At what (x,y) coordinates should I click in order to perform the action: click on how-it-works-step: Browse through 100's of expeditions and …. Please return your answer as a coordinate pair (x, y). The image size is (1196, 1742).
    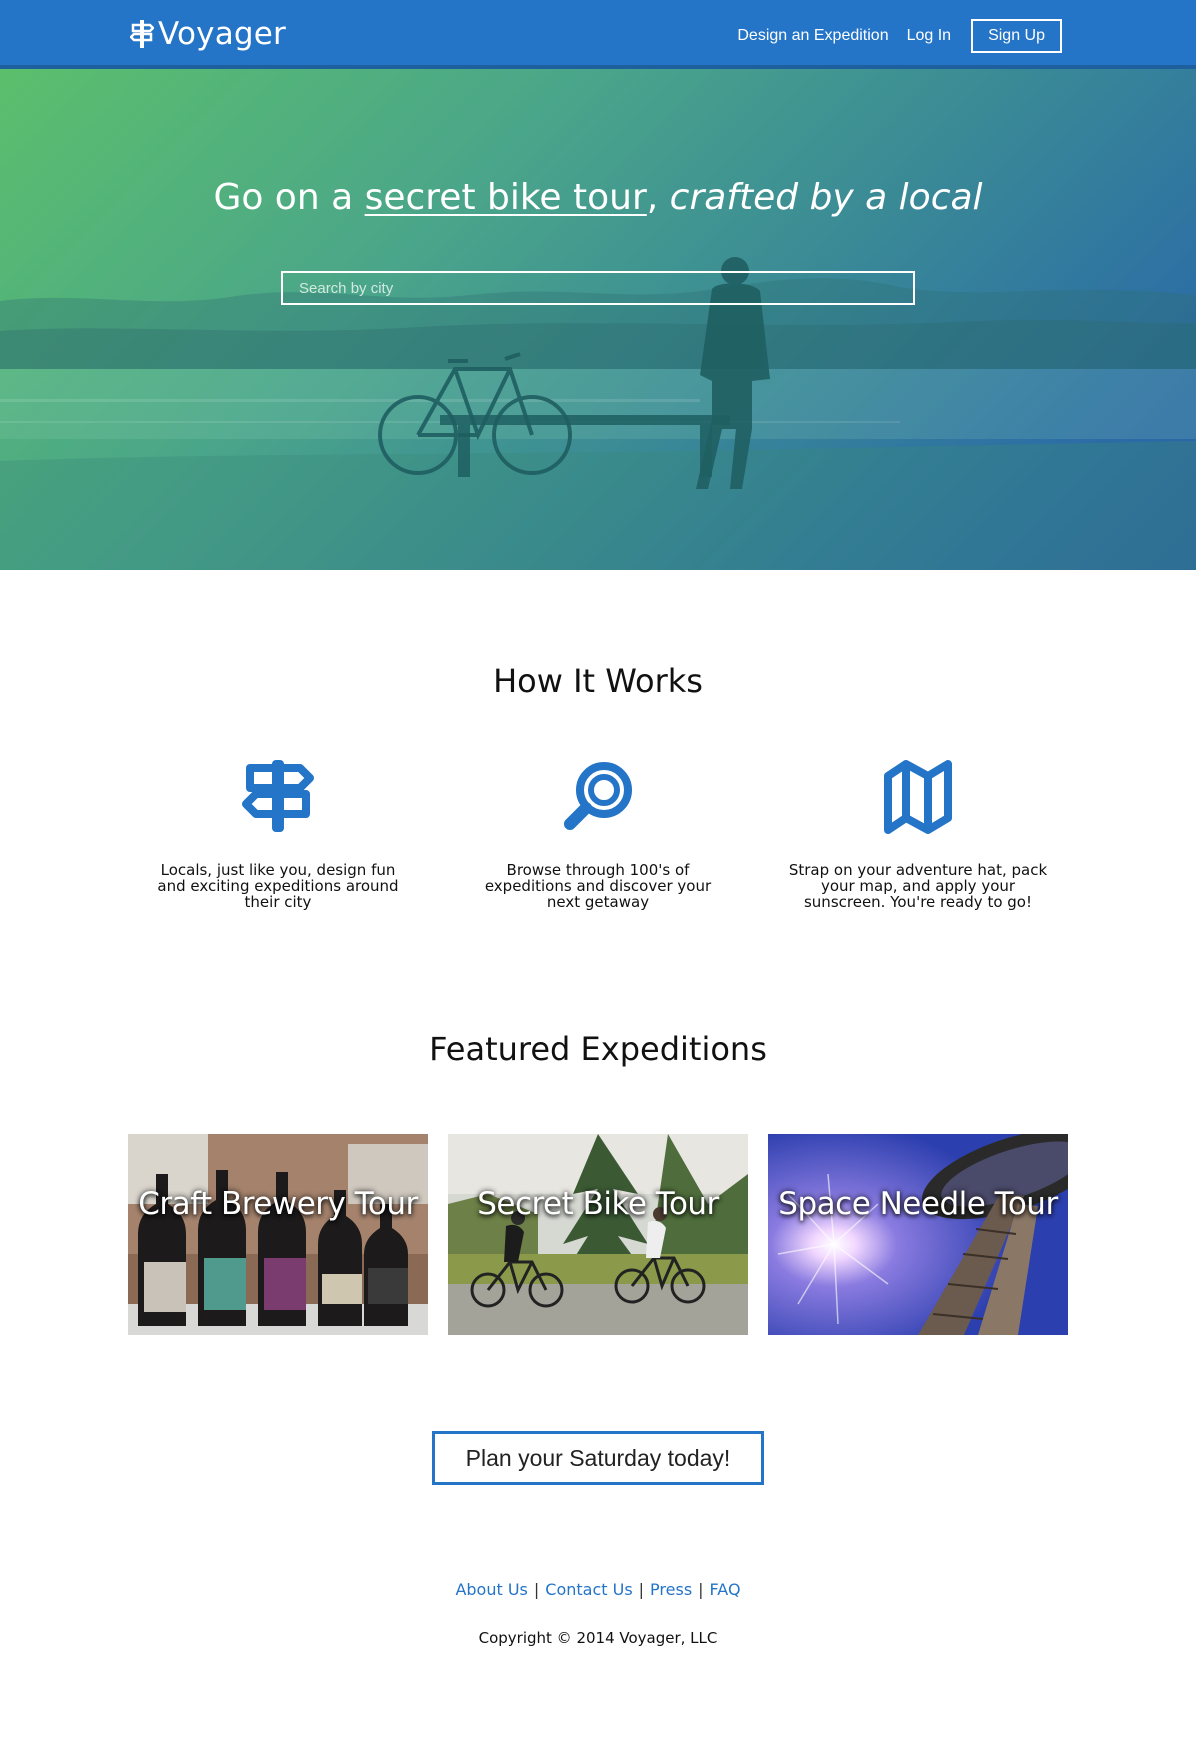
    Looking at the image, I should click on (598, 833).